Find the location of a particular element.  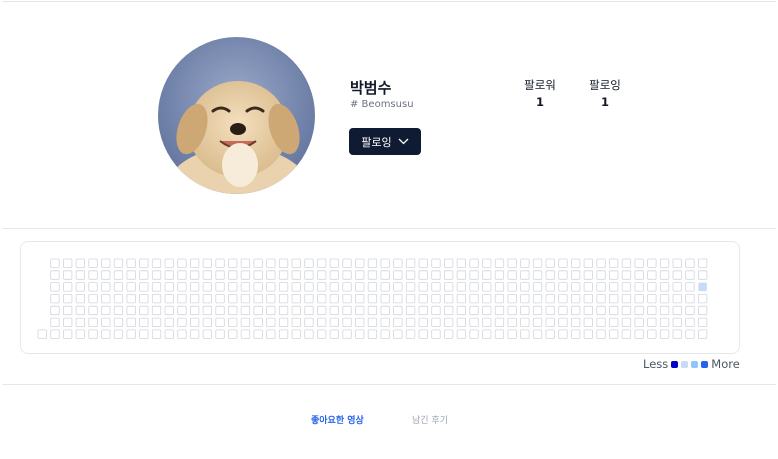

legend-less-label: Less is located at coordinates (656, 364).